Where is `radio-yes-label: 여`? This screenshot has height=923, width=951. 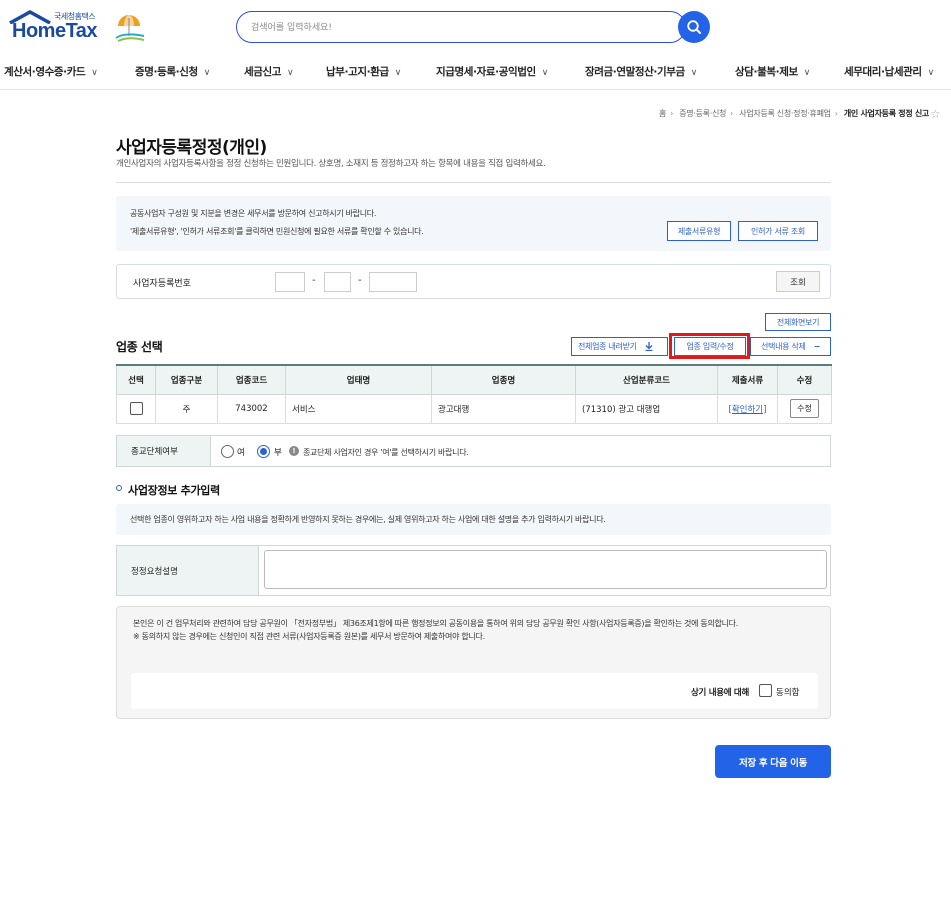 radio-yes-label: 여 is located at coordinates (241, 453).